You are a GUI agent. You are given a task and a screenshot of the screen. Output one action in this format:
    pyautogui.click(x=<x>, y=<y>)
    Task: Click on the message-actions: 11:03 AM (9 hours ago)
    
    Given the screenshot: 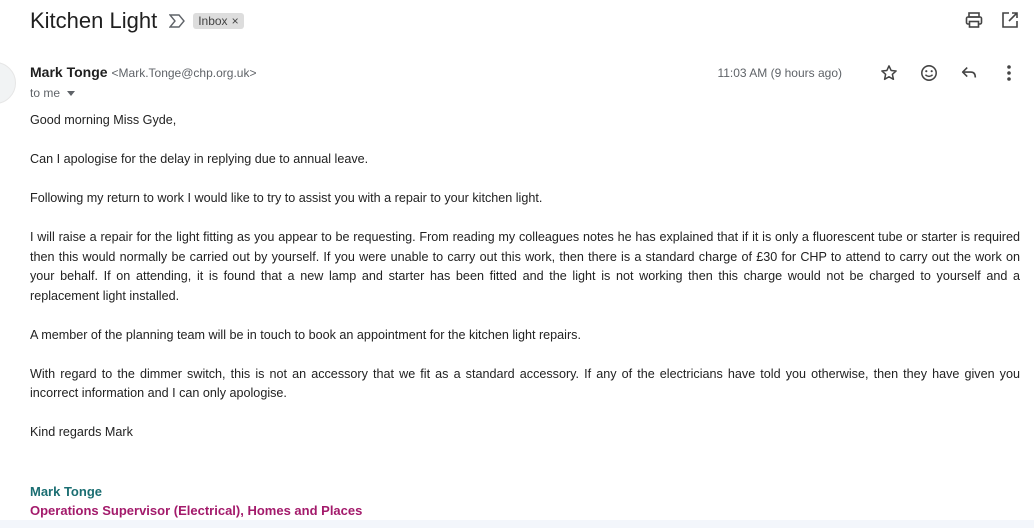 What is the action you would take?
    pyautogui.click(x=868, y=73)
    